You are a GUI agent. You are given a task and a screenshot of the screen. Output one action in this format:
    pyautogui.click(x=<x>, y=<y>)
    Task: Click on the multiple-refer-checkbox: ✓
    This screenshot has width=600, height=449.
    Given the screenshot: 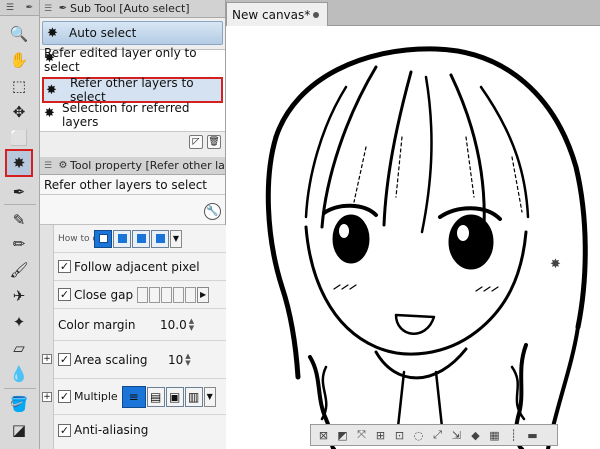 What is the action you would take?
    pyautogui.click(x=64, y=396)
    